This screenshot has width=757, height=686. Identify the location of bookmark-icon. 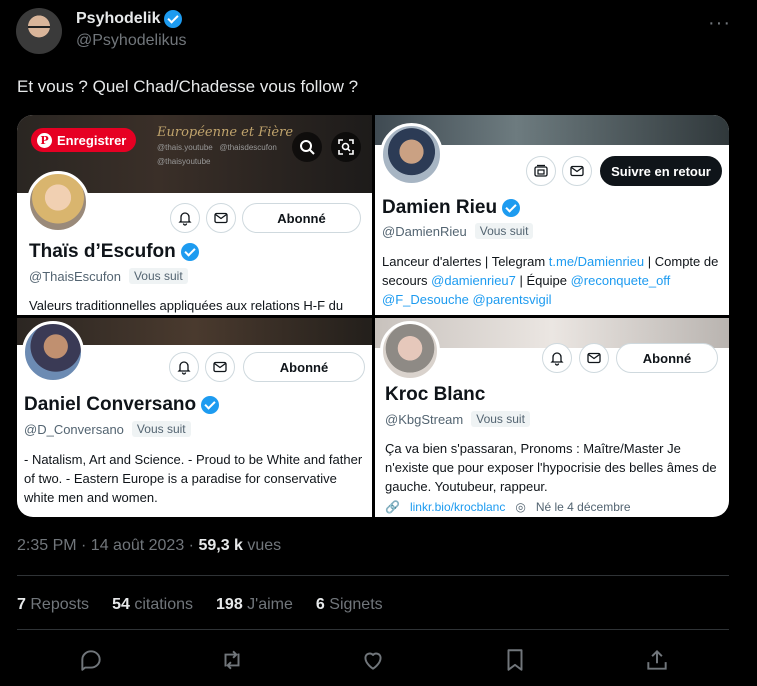
(515, 660).